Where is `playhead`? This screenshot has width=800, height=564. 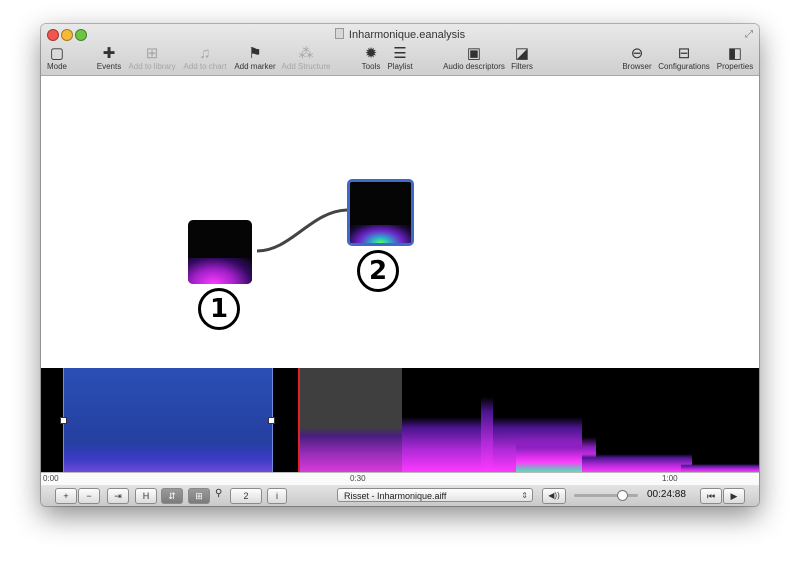 playhead is located at coordinates (299, 420).